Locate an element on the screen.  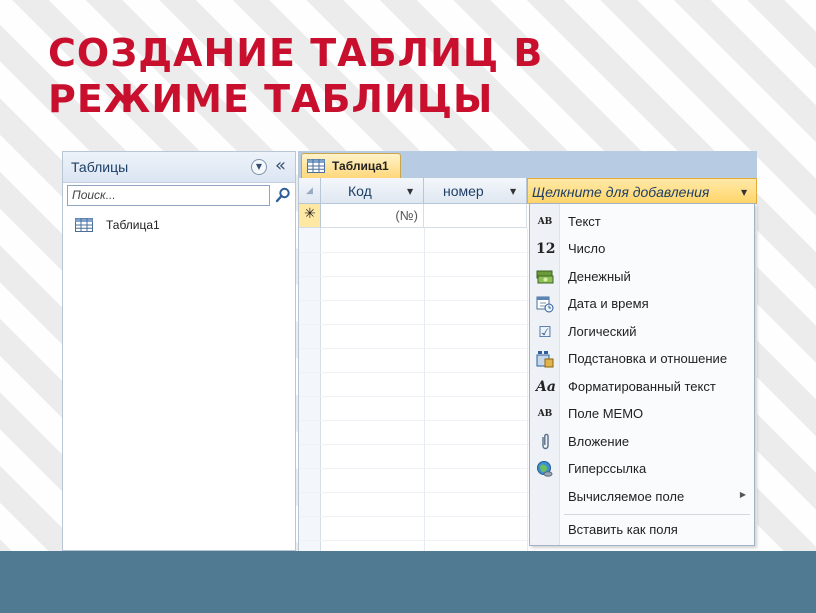
memo-type-icon: AB is located at coordinates (545, 414).